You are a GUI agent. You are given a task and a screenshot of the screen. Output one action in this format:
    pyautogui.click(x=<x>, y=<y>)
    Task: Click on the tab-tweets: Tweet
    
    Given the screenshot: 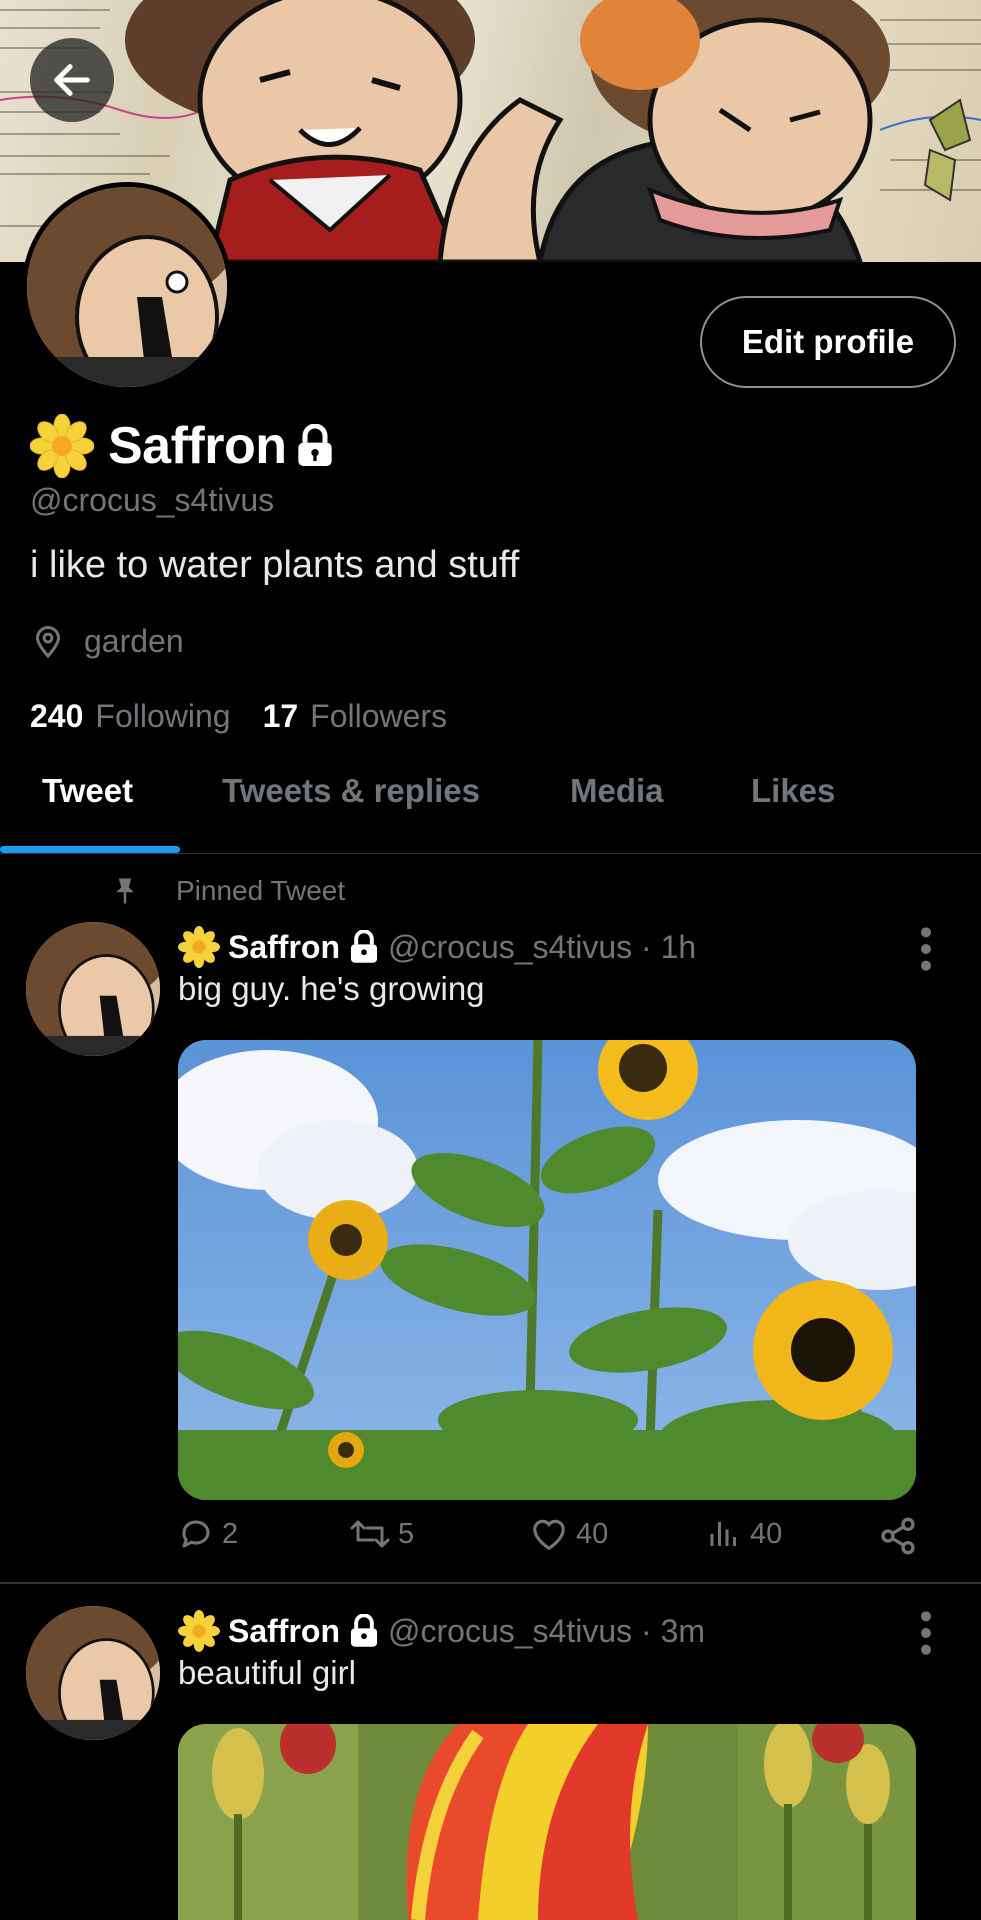 What is the action you would take?
    pyautogui.click(x=87, y=785)
    